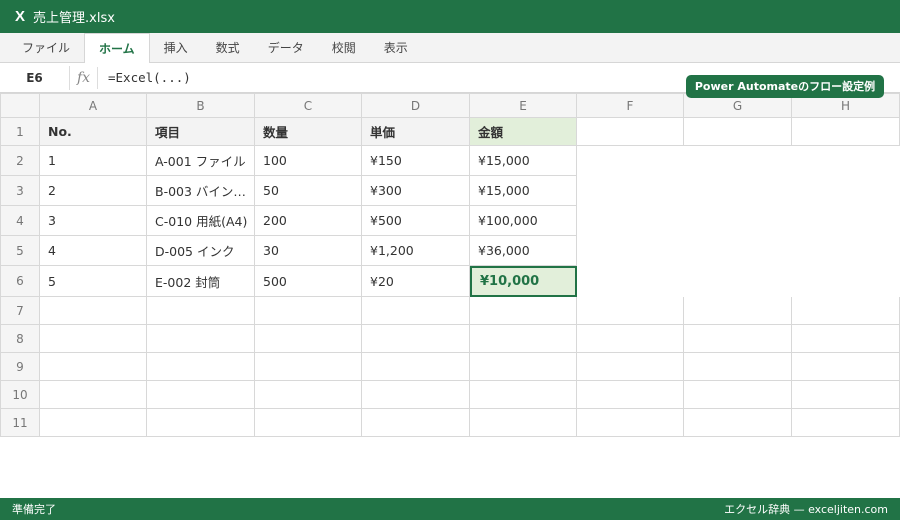 This screenshot has width=900, height=520. I want to click on cell-g10, so click(738, 395).